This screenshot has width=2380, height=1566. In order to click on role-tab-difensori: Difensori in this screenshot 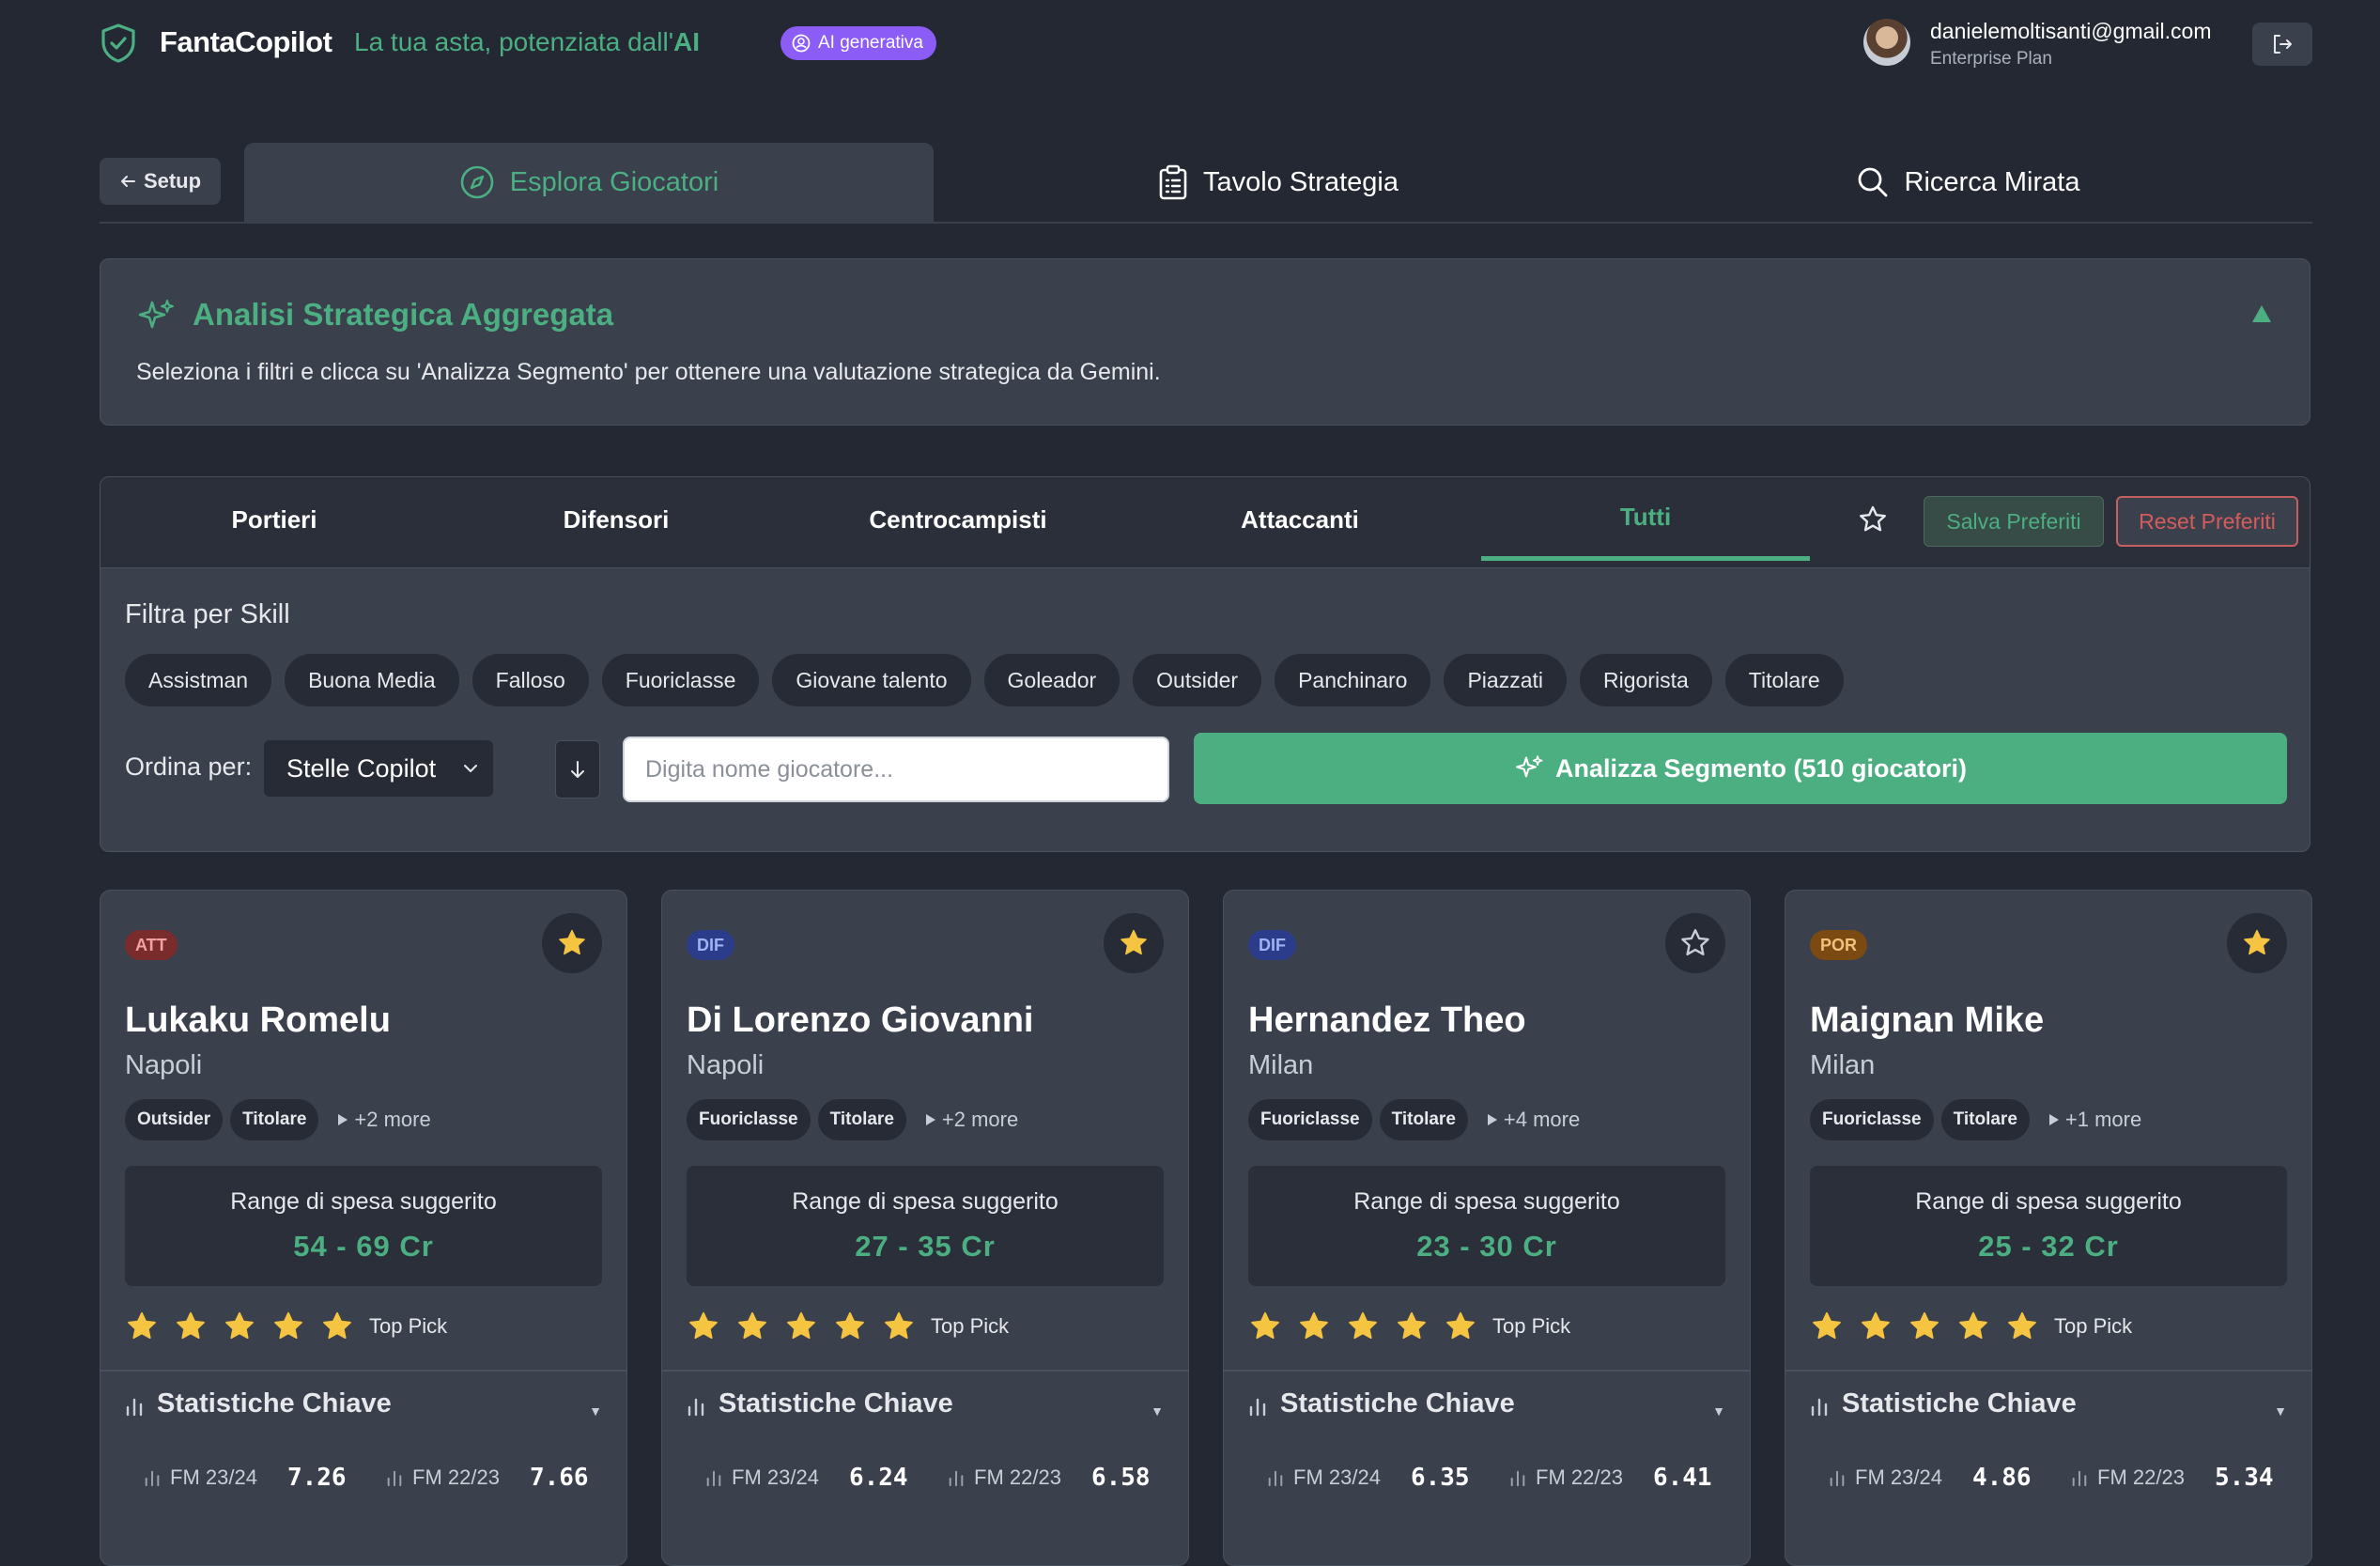, I will do `click(616, 519)`.